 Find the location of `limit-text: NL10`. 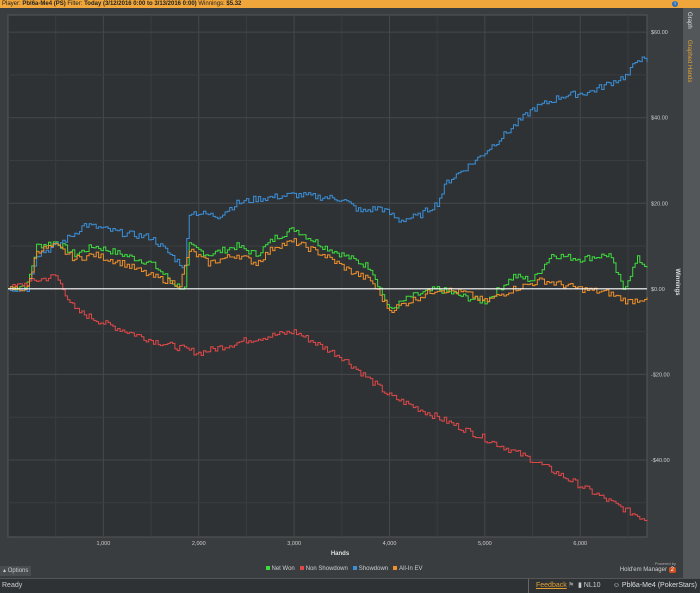

limit-text: NL10 is located at coordinates (592, 585).